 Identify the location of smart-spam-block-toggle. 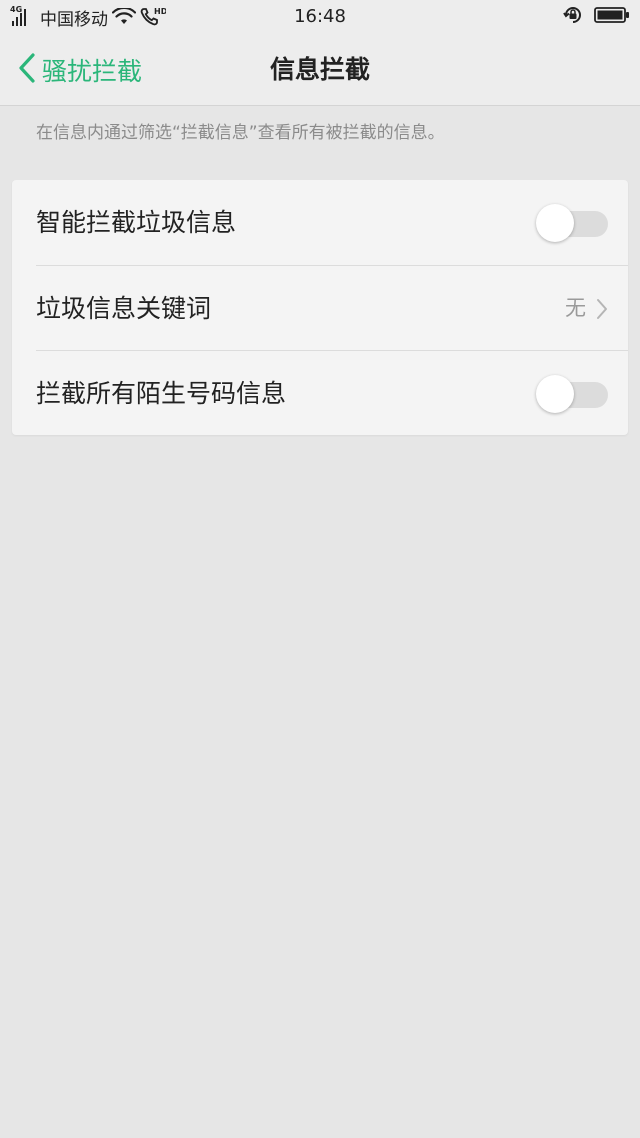
(572, 223).